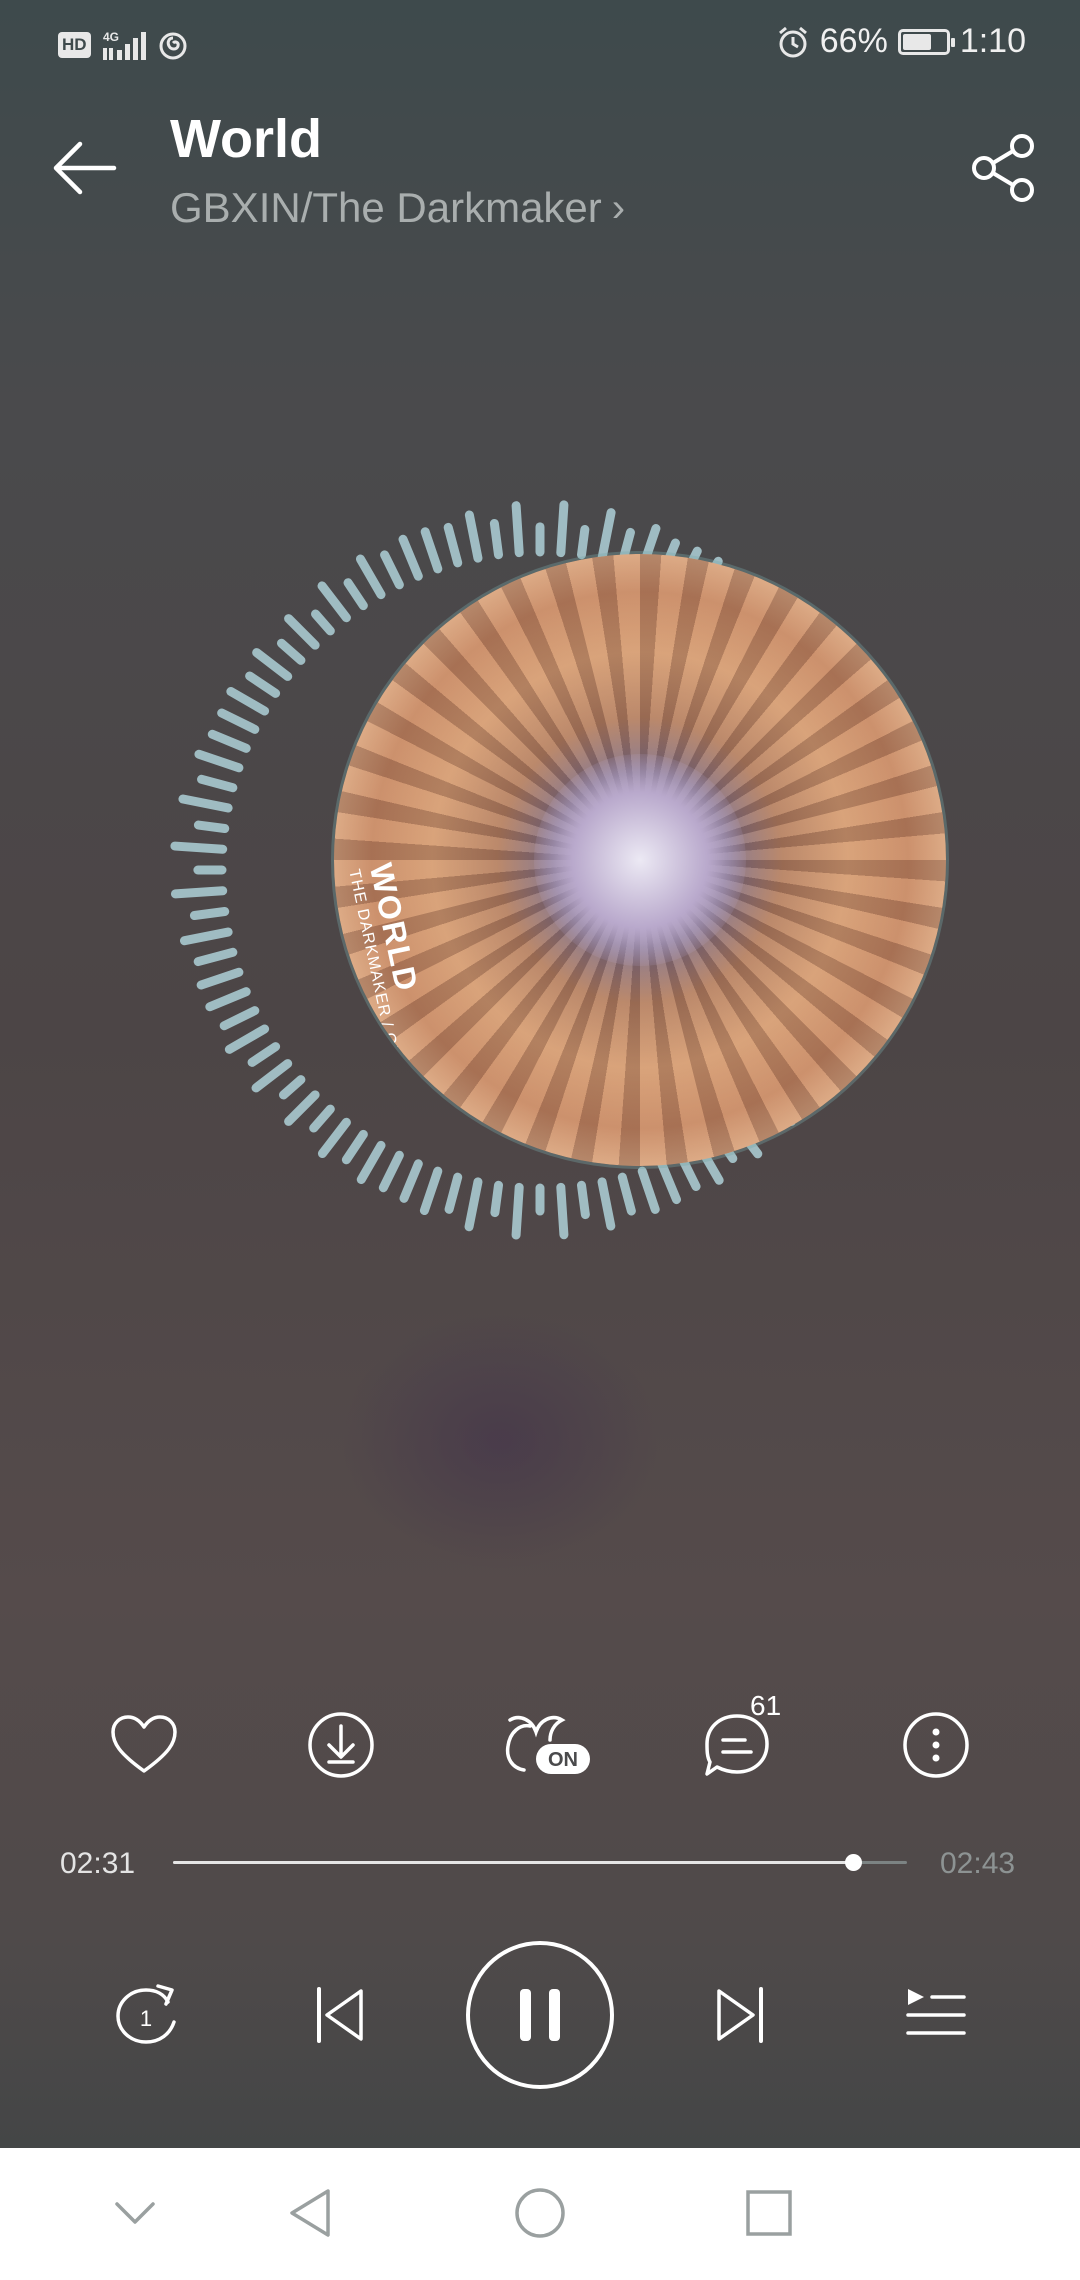  Describe the element at coordinates (246, 139) in the screenshot. I see `song-title: World` at that location.